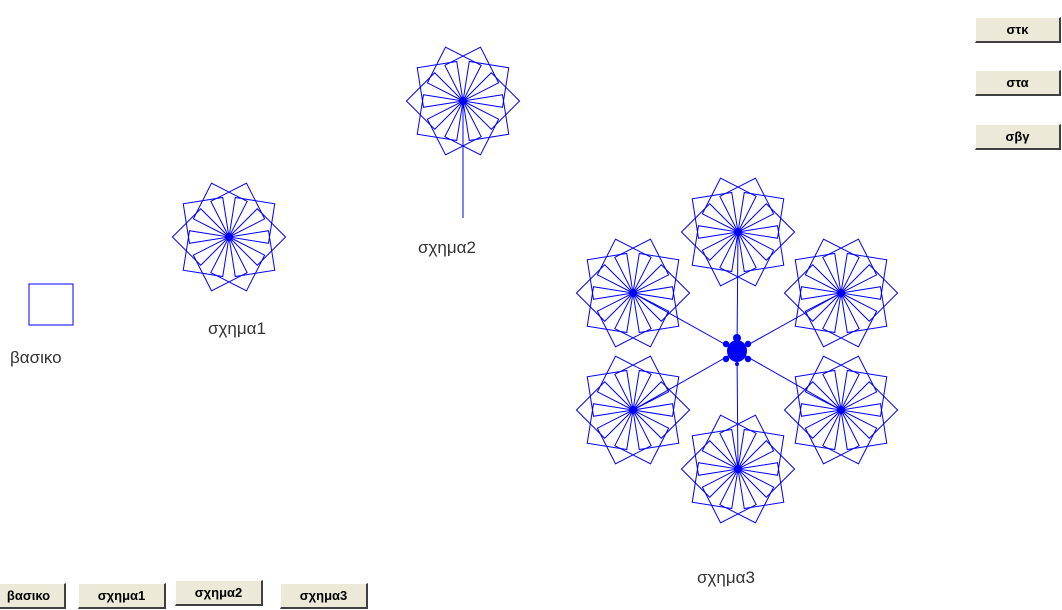 The height and width of the screenshot is (610, 1062). I want to click on label-basic: βασικο, so click(36, 357).